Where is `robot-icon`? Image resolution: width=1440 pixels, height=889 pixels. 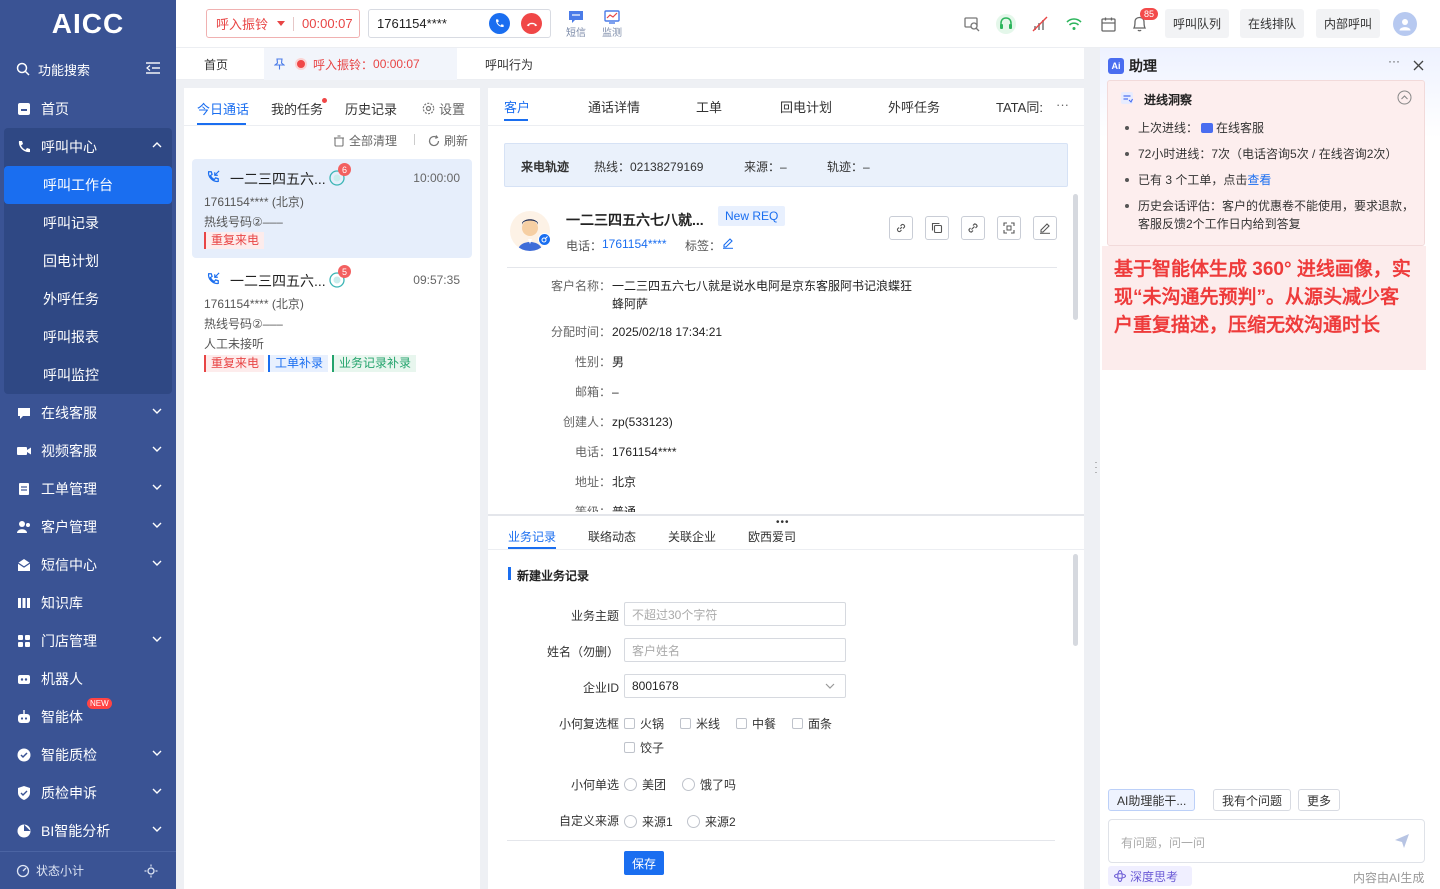
robot-icon is located at coordinates (24, 679).